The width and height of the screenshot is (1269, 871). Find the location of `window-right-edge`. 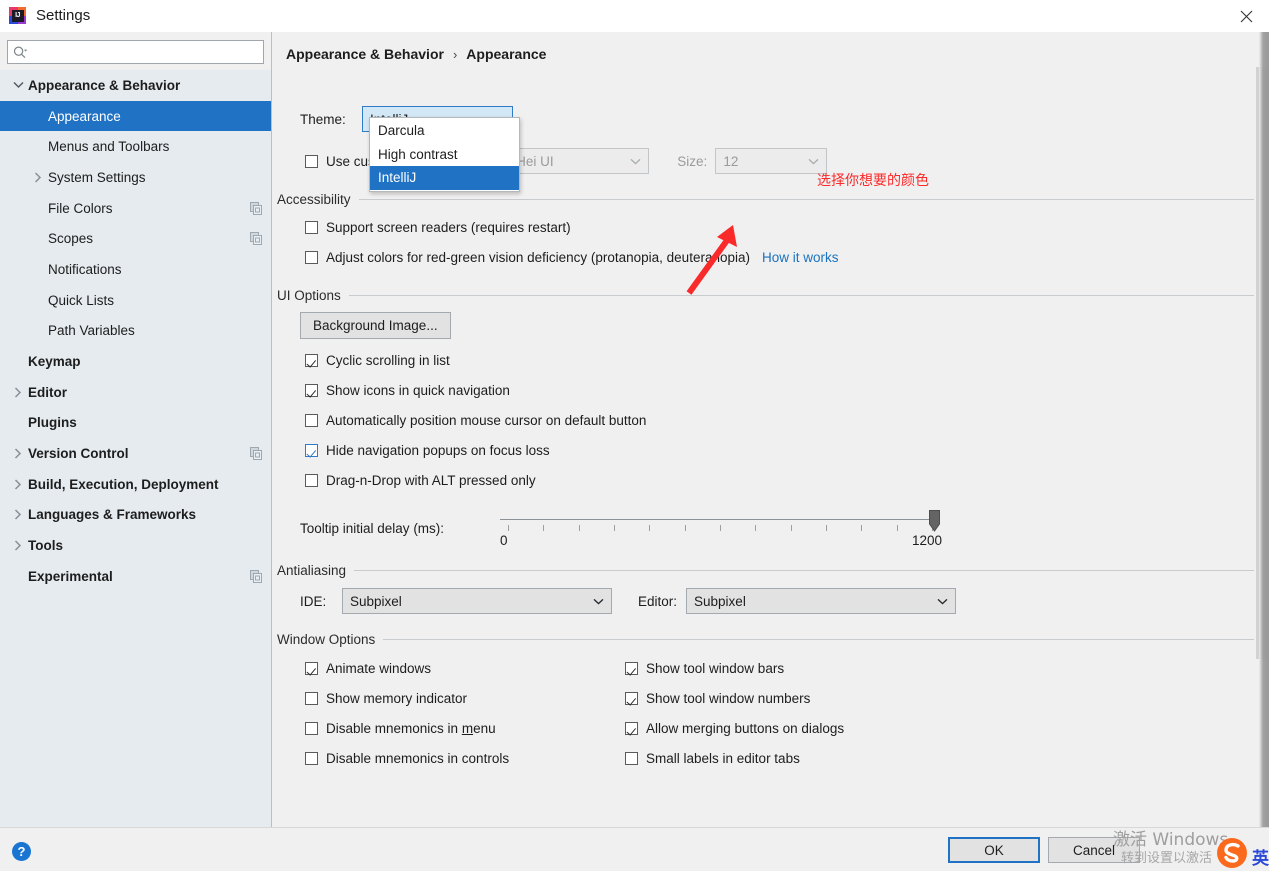

window-right-edge is located at coordinates (1264, 429).